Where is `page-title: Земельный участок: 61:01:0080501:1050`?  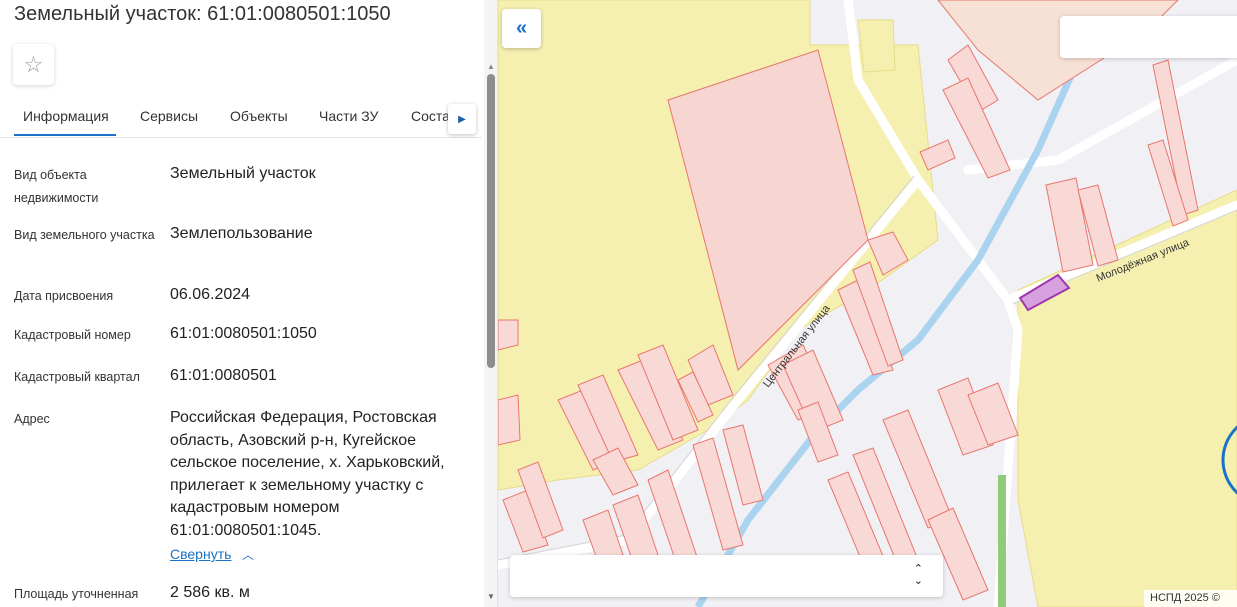 page-title: Земельный участок: 61:01:0080501:1050 is located at coordinates (202, 14).